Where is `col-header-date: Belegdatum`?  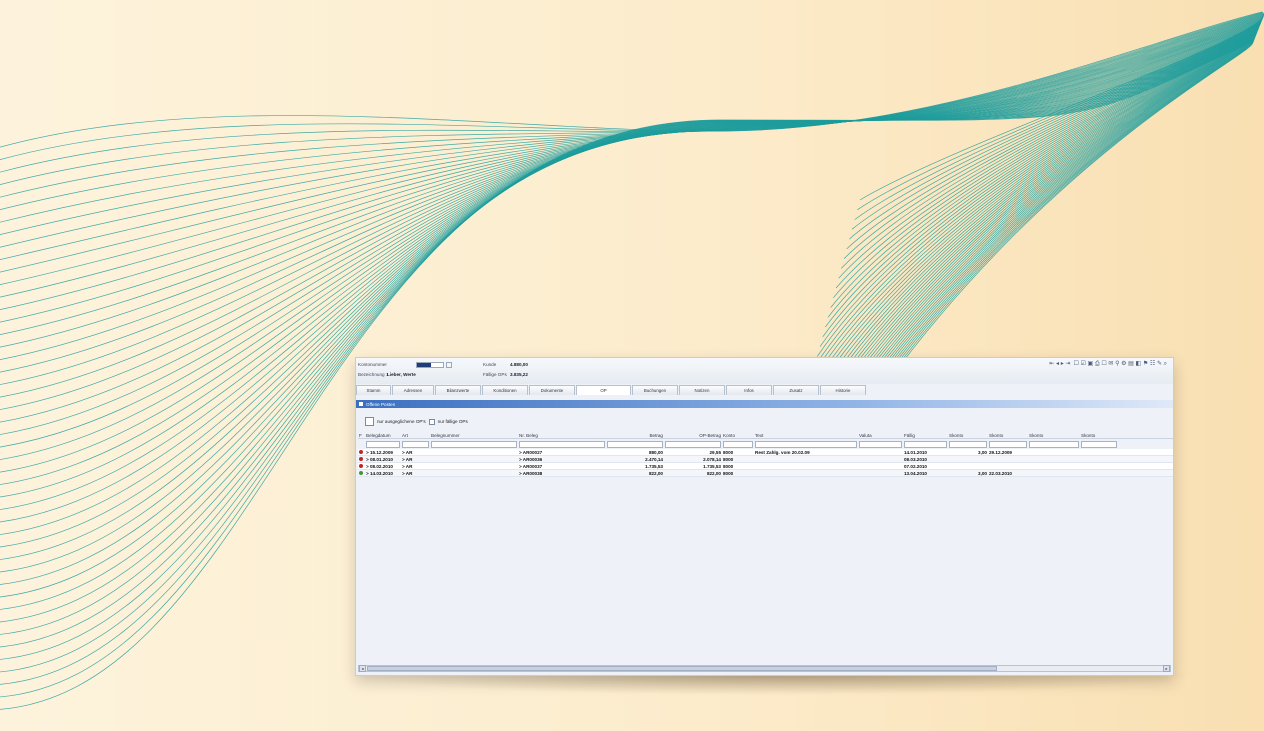
col-header-date: Belegdatum is located at coordinates (383, 435).